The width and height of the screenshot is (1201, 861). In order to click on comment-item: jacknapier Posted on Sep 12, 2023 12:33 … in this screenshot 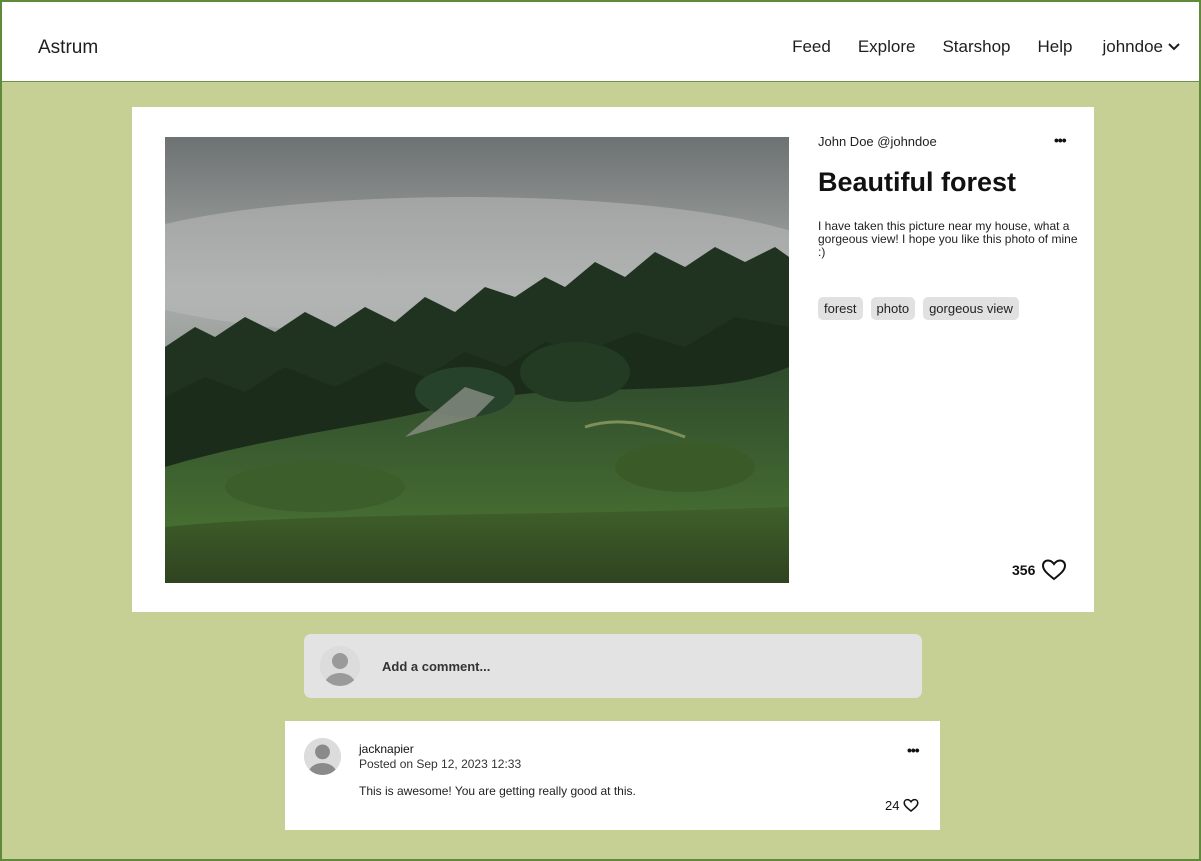, I will do `click(612, 775)`.